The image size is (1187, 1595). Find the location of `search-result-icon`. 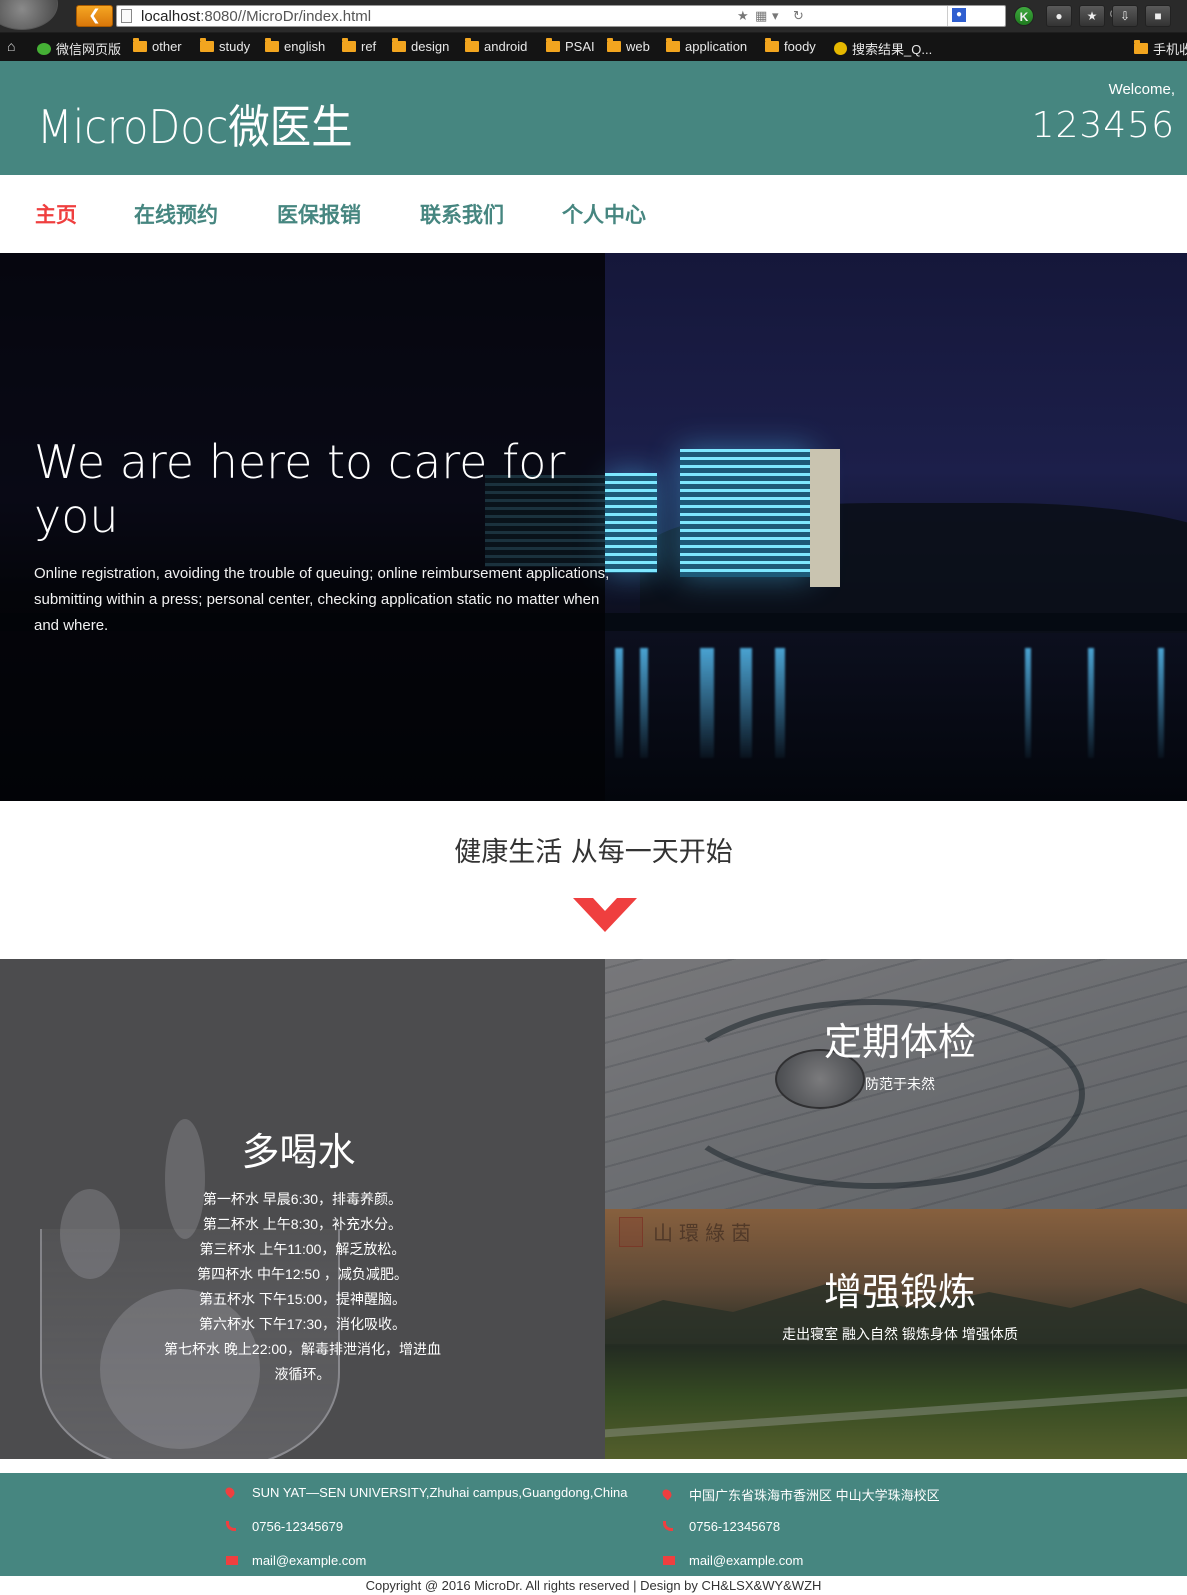

search-result-icon is located at coordinates (840, 48).